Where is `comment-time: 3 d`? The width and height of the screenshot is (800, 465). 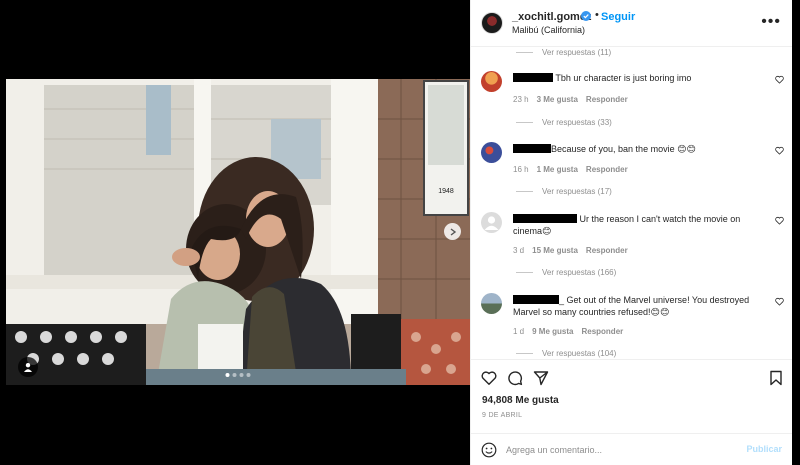 comment-time: 3 d is located at coordinates (519, 250).